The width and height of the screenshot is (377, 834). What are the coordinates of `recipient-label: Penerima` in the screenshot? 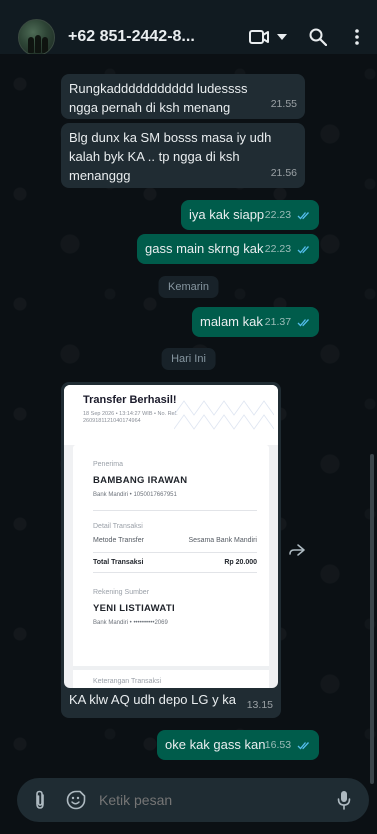 It's located at (108, 464).